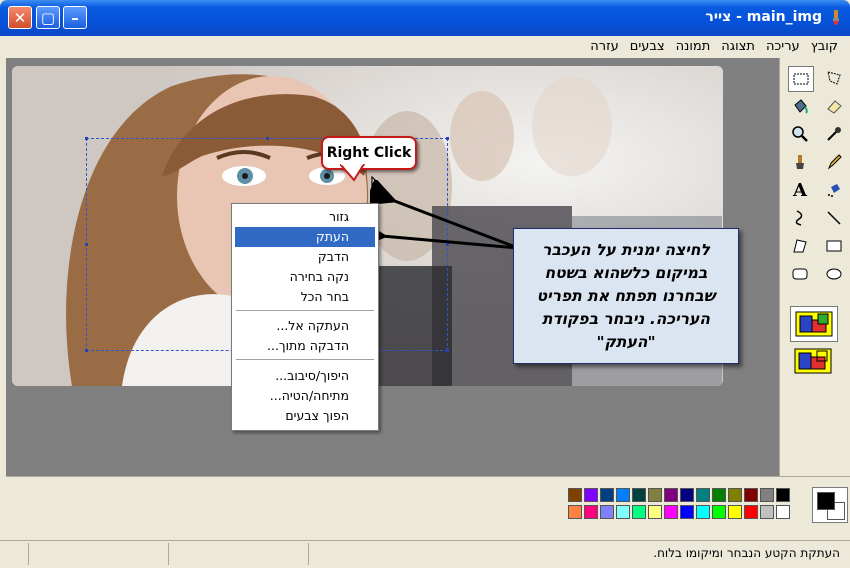 The height and width of the screenshot is (568, 850). Describe the element at coordinates (746, 553) in the screenshot. I see `status-text: העתקת הקטע הנבחר ומיקומו בלוח.` at that location.